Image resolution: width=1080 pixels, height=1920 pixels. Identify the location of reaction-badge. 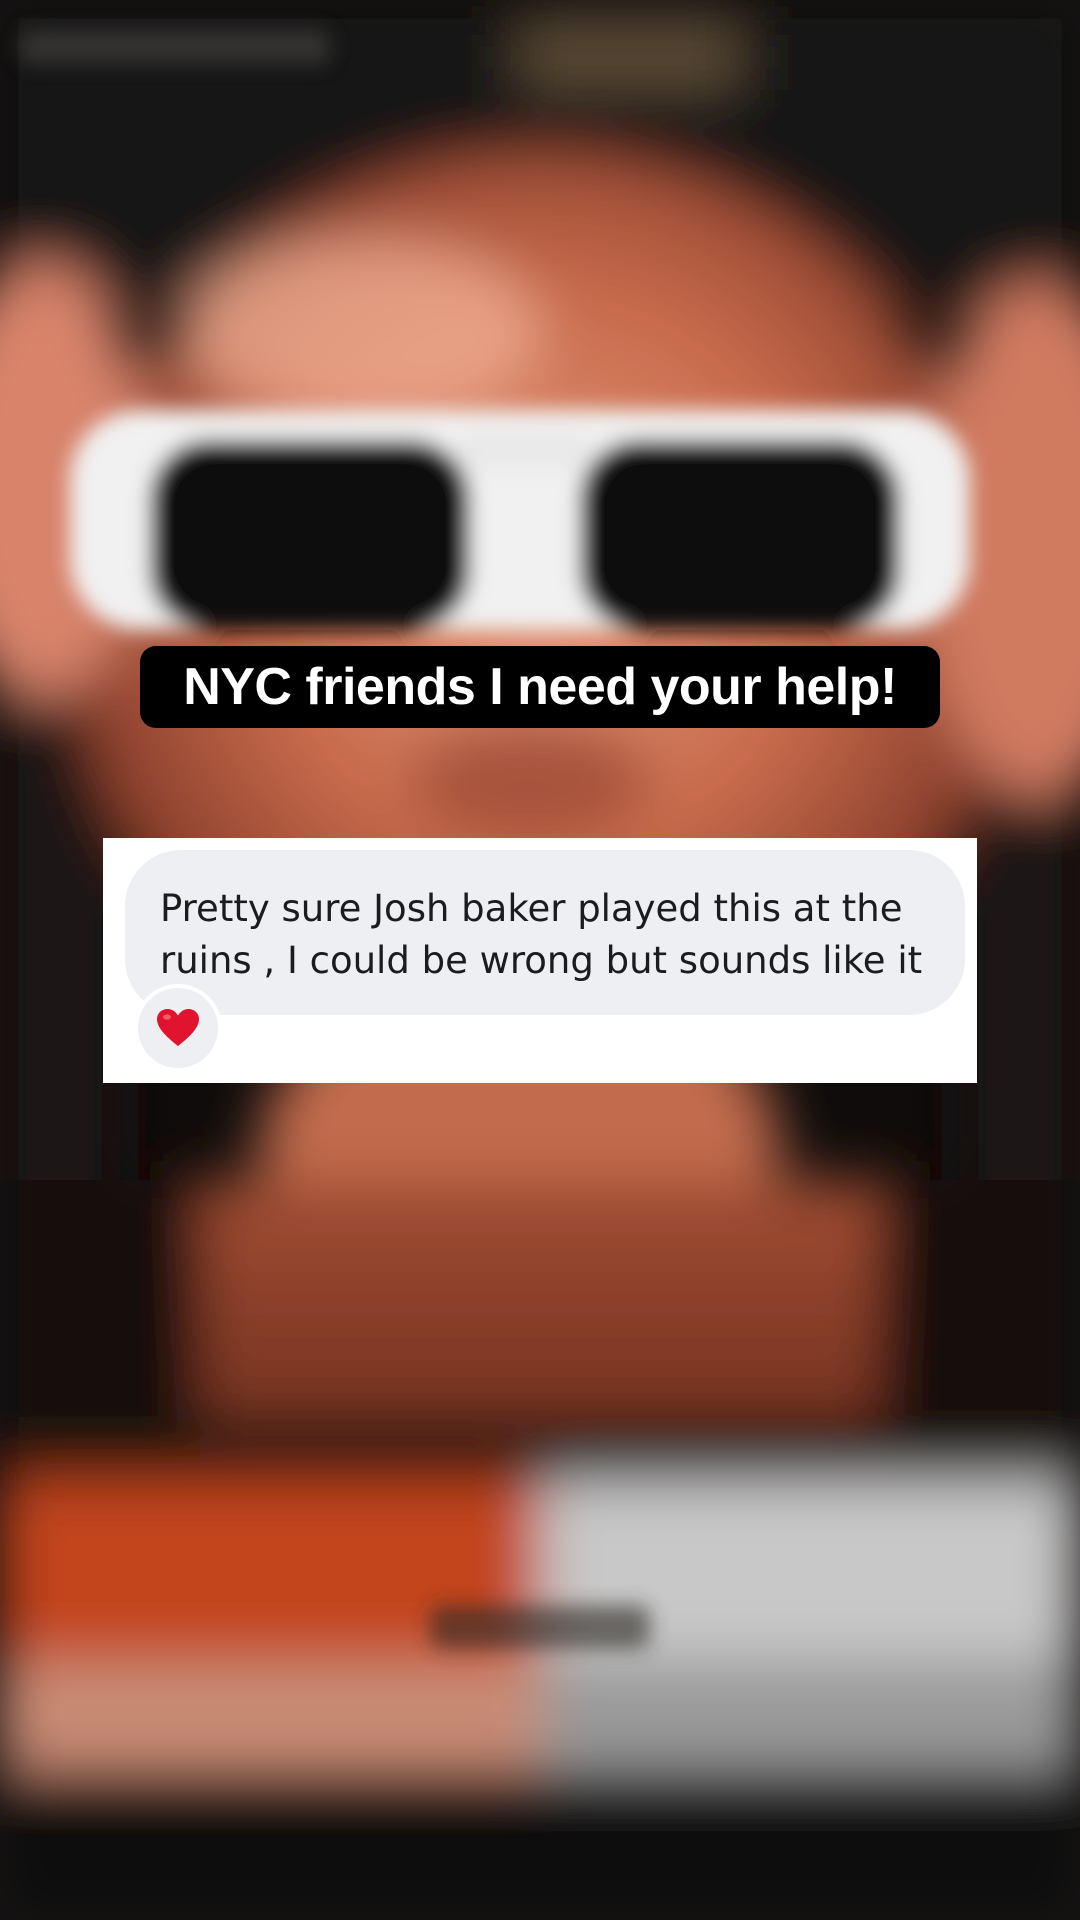
(178, 1028).